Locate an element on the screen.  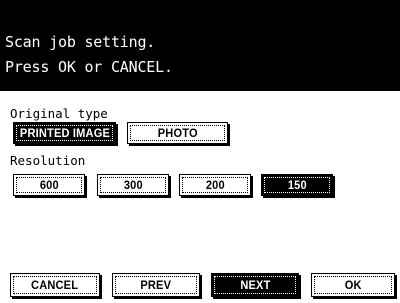
resolution-200-button: 200 is located at coordinates (215, 185).